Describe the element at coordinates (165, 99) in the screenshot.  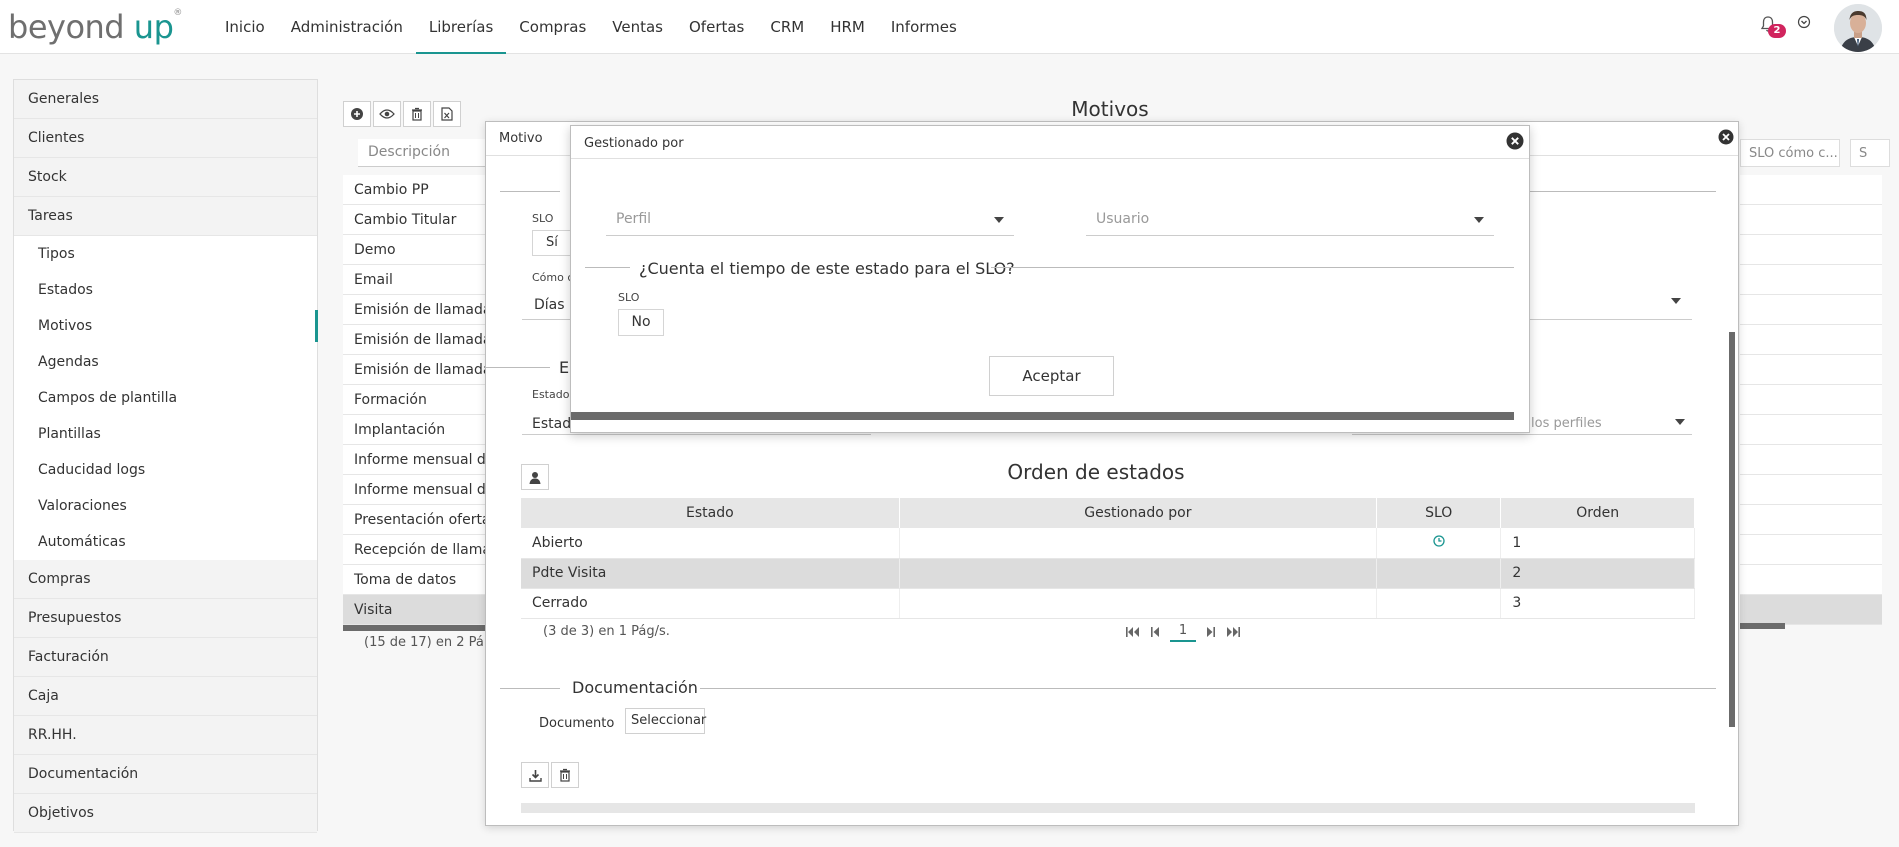
I see `sidebar-item-generales: Generales` at that location.